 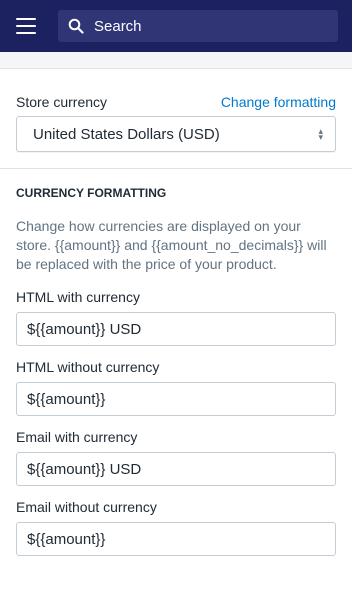 What do you see at coordinates (126, 134) in the screenshot?
I see `currency-select-value: United States Dollars (USD)` at bounding box center [126, 134].